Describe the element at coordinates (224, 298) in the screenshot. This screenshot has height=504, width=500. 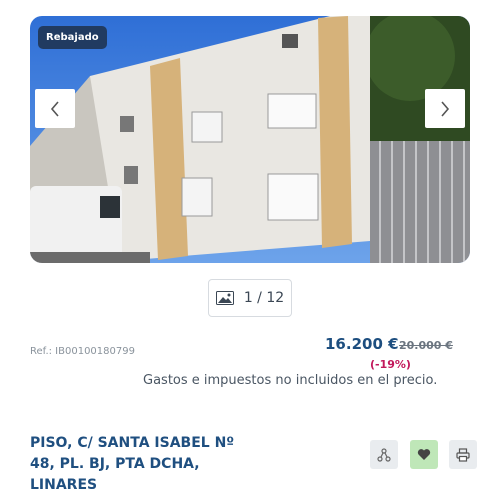
I see `image-icon` at that location.